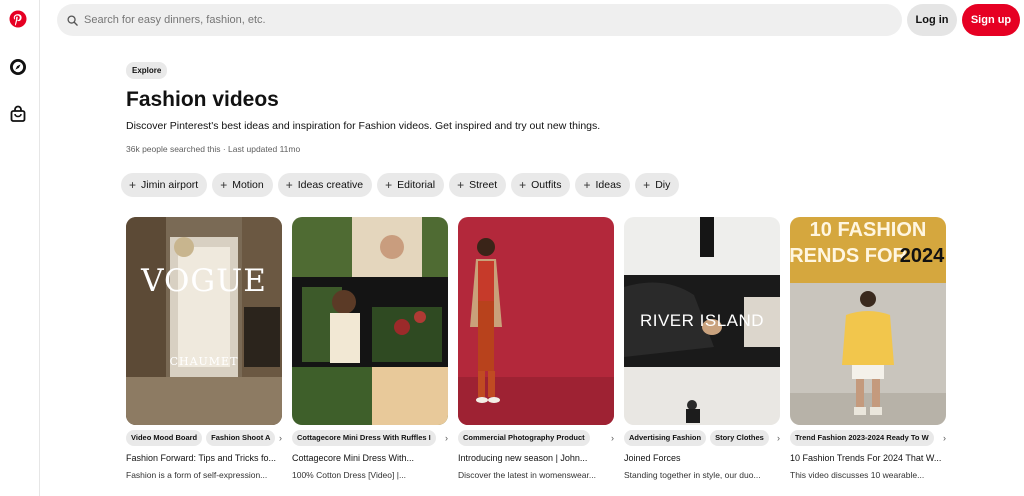  I want to click on page-title: Fashion videos, so click(202, 99).